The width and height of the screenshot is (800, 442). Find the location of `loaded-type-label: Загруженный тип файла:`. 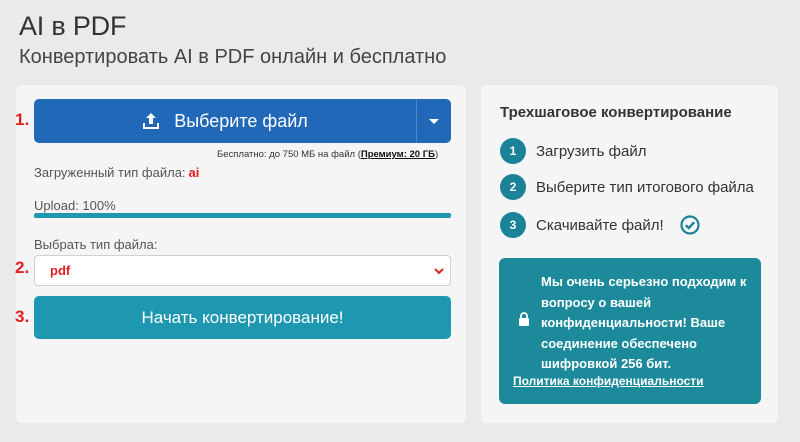

loaded-type-label: Загруженный тип файла: is located at coordinates (110, 172).